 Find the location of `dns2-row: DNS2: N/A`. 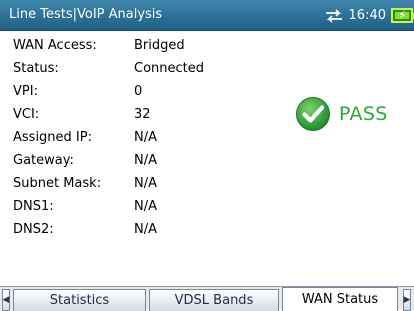

dns2-row: DNS2: N/A is located at coordinates (130, 230).